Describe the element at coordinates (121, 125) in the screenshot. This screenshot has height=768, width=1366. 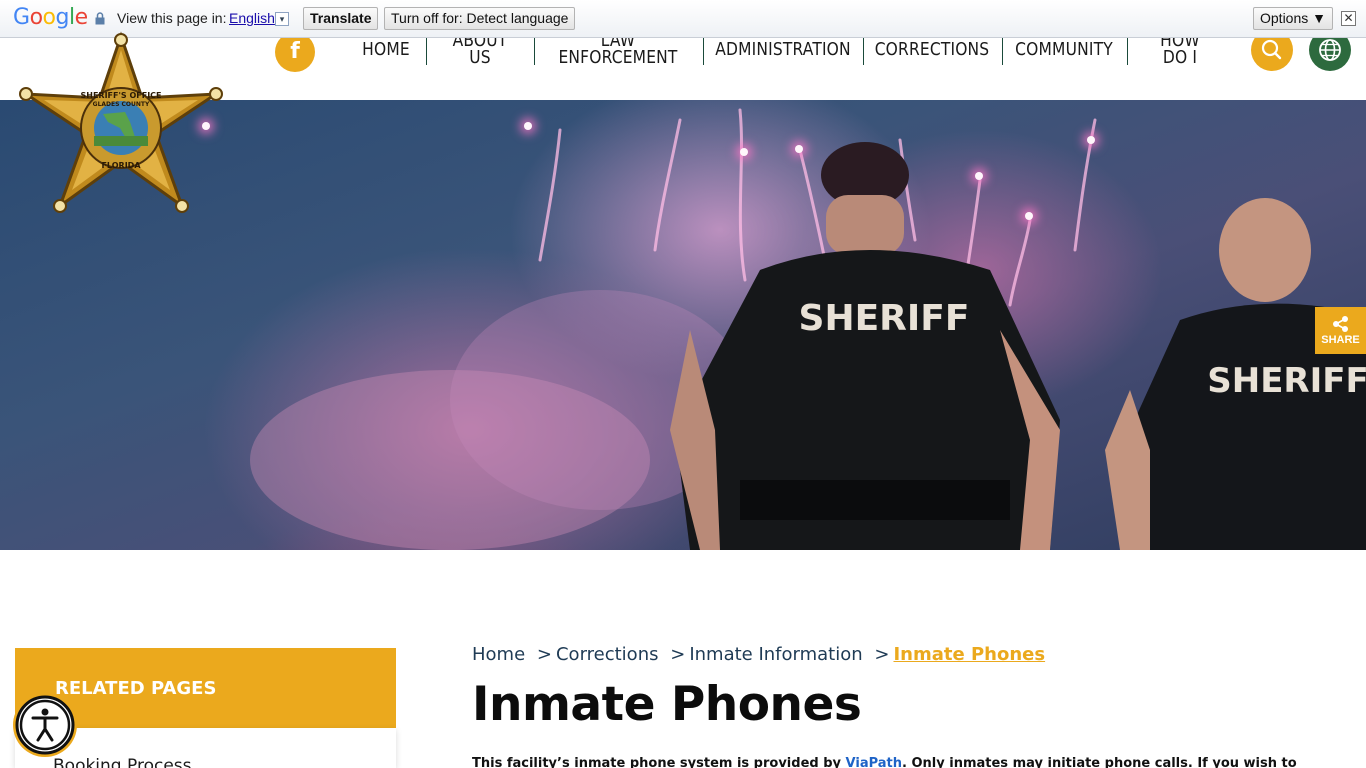
I see `sheriff-badge-logo: SHERIFF'S OFFICE FLORIDA GLADES COUNTY` at that location.